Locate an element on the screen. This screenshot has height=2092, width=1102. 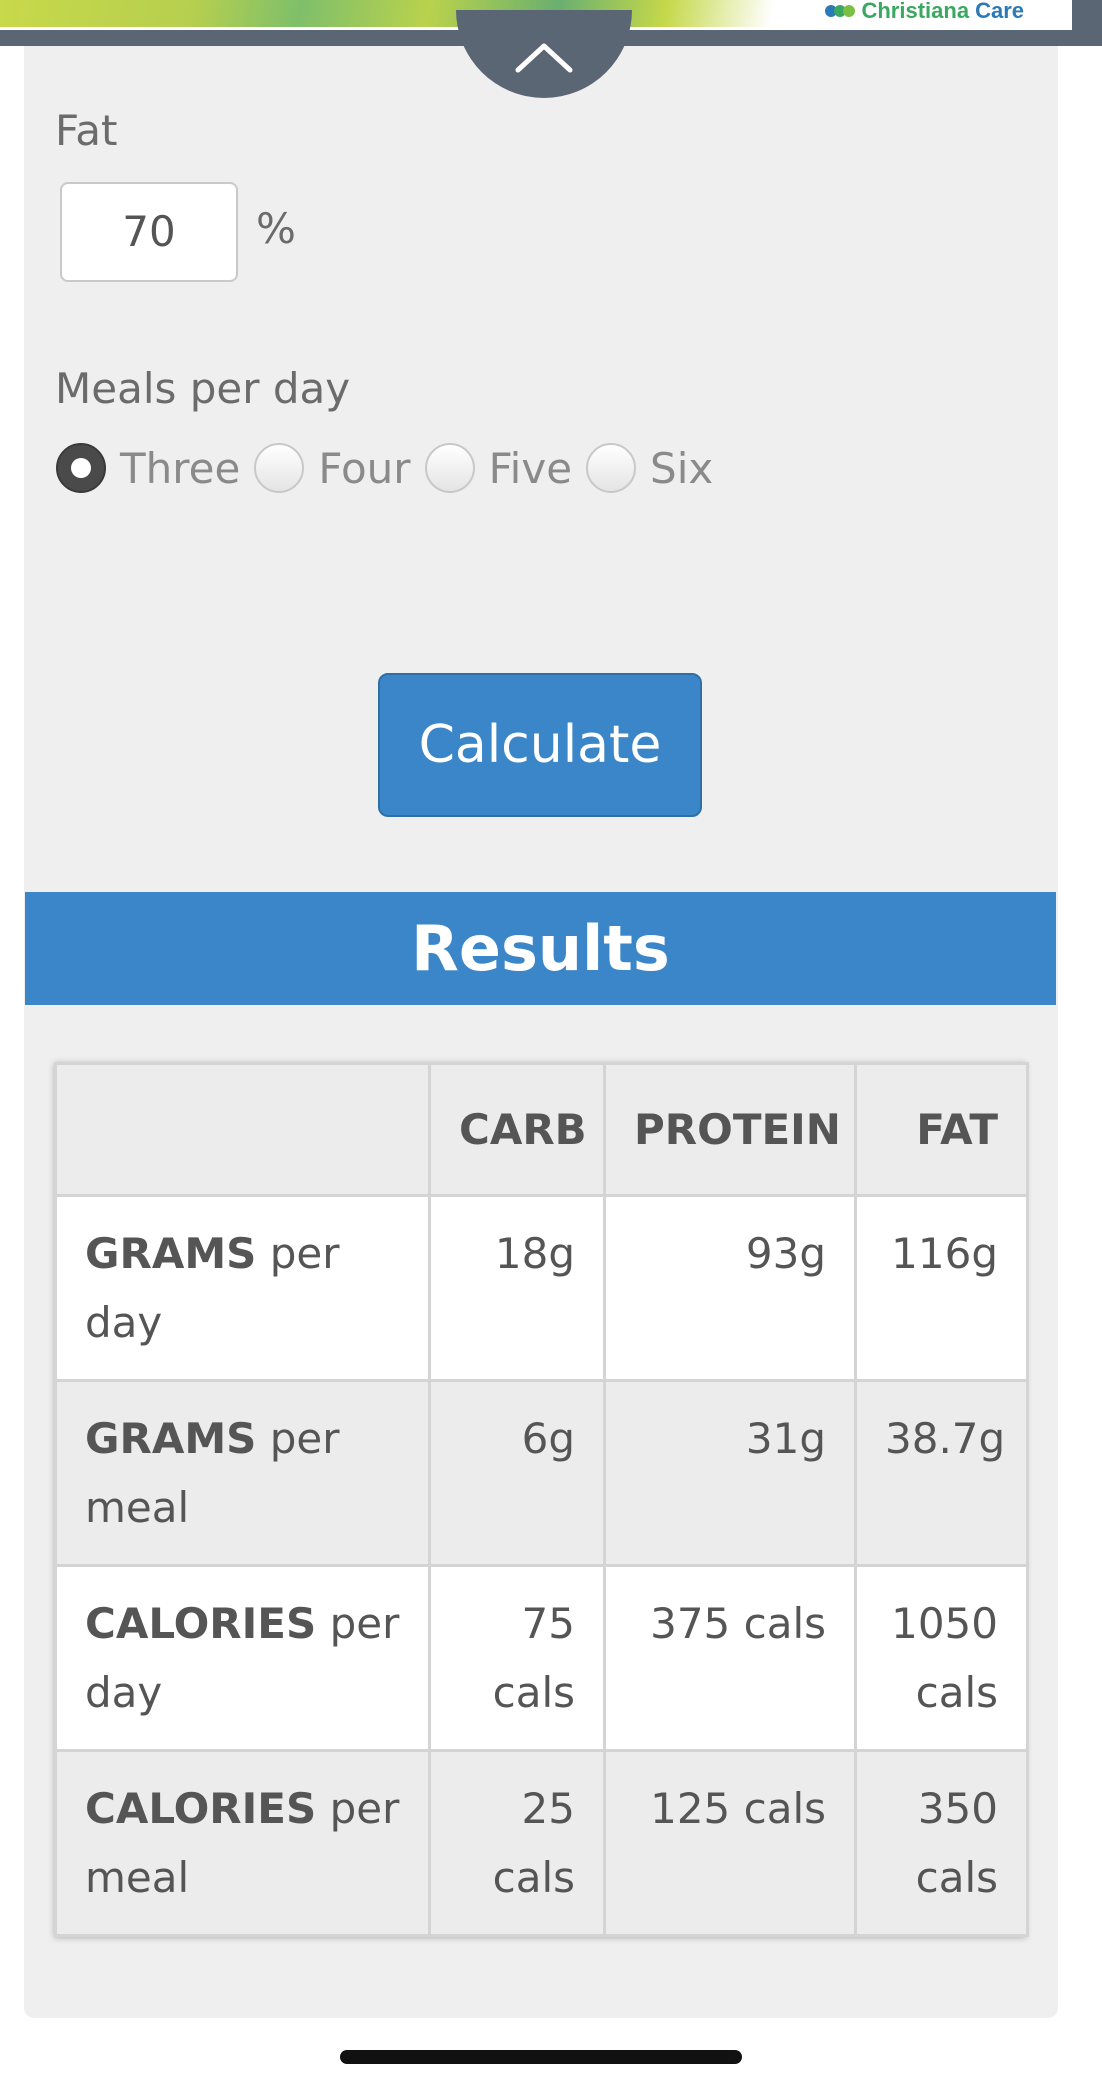
fat-cell: 38.7g is located at coordinates (941, 1473).